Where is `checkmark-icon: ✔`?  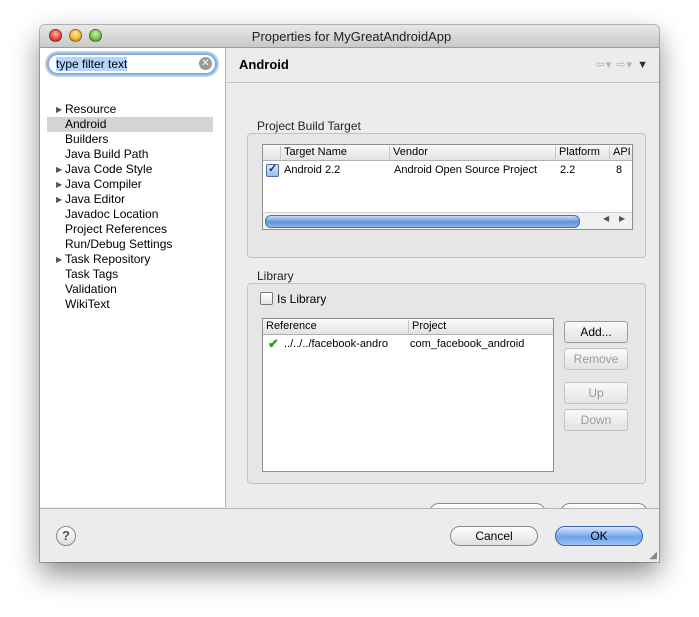 checkmark-icon: ✔ is located at coordinates (273, 343).